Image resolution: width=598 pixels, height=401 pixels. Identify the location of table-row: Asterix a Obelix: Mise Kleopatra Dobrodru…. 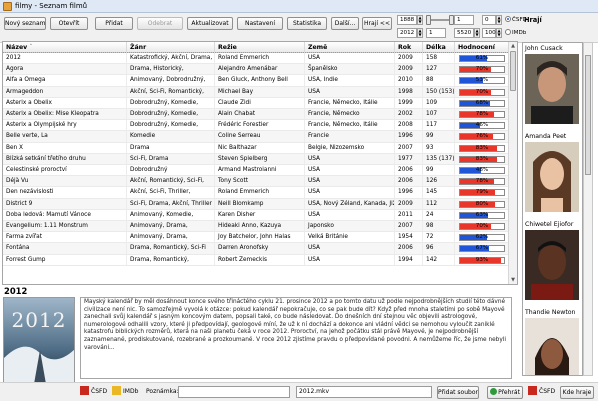
(256, 115).